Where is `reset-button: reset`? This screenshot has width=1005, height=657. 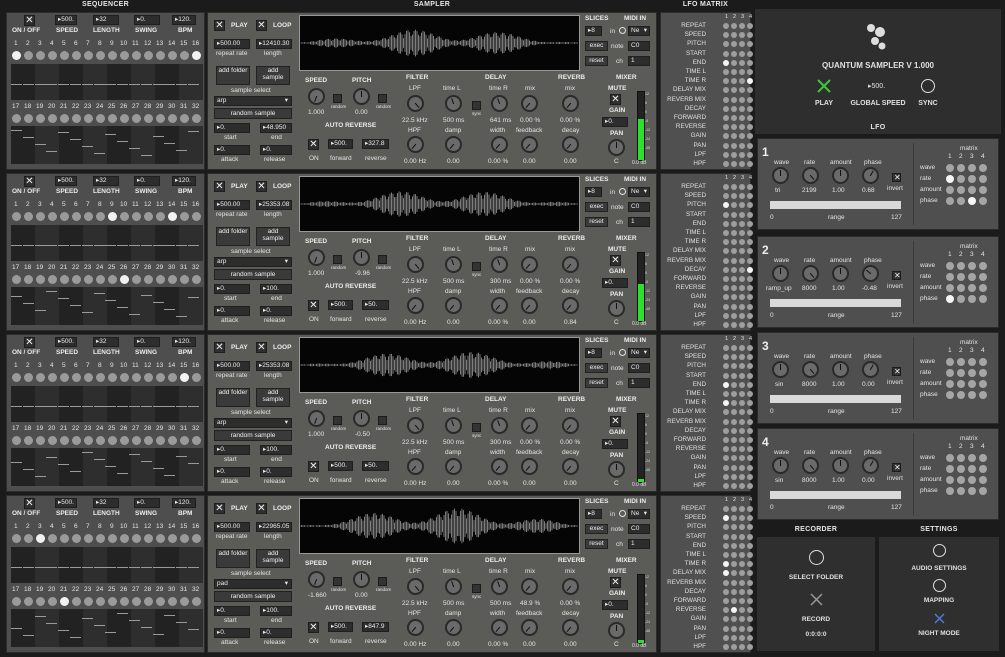 reset-button: reset is located at coordinates (596, 222).